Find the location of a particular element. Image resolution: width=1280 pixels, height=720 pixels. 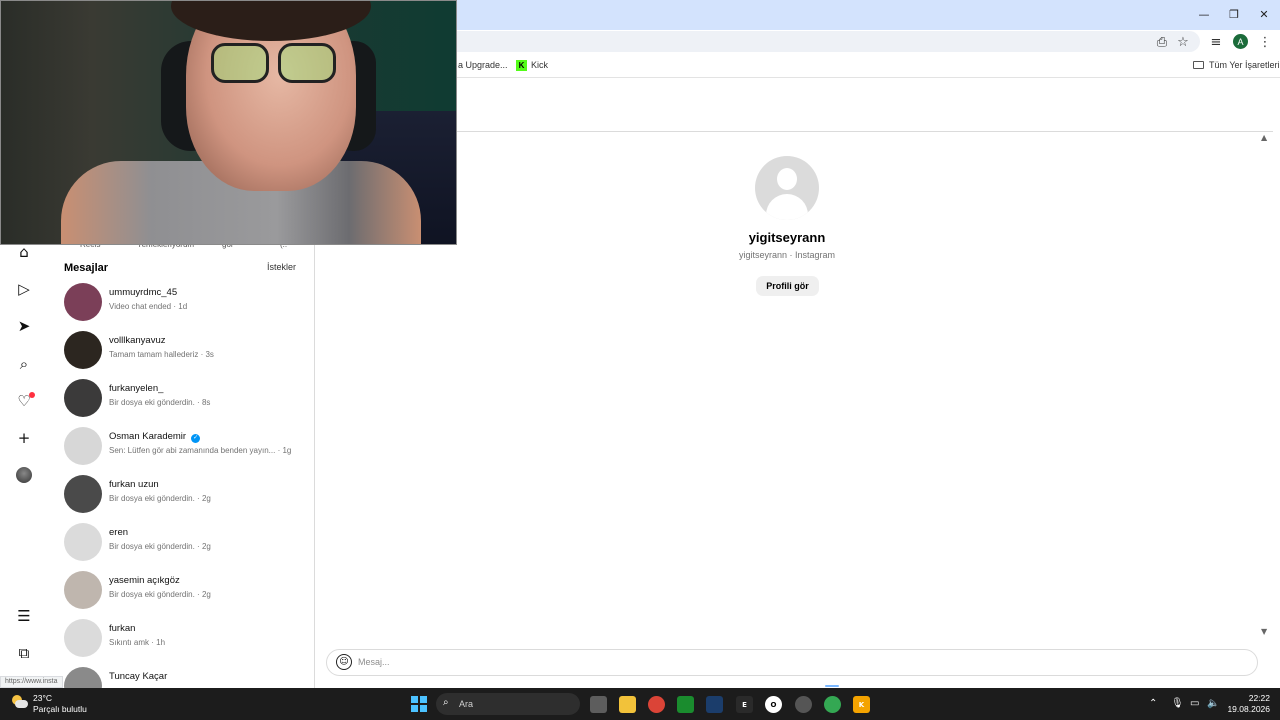

weather-icon is located at coordinates (20, 702).